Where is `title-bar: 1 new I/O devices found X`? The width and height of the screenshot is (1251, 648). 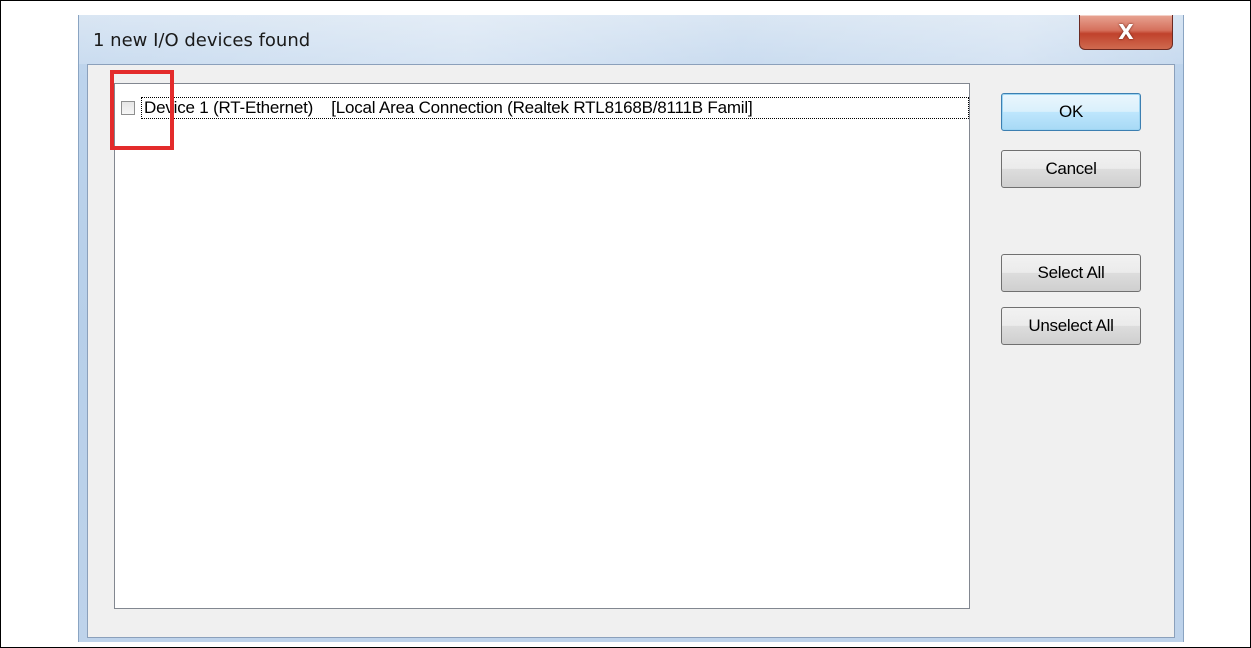
title-bar: 1 new I/O devices found X is located at coordinates (631, 39).